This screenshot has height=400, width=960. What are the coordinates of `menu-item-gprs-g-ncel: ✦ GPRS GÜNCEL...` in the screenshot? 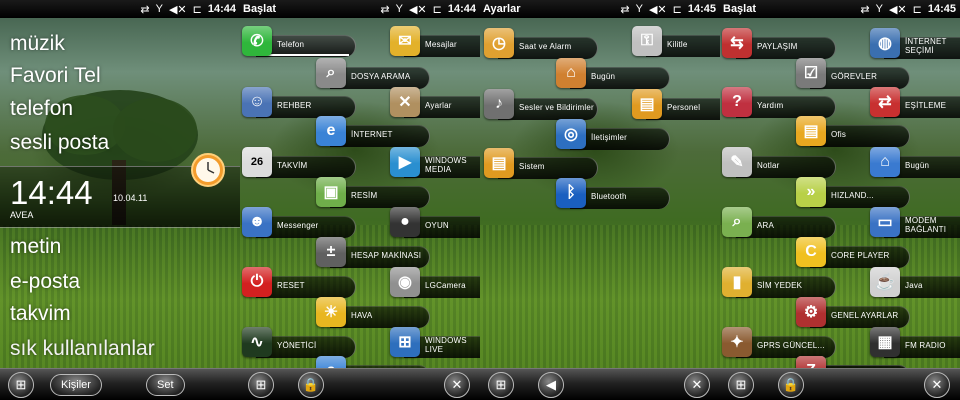 It's located at (779, 342).